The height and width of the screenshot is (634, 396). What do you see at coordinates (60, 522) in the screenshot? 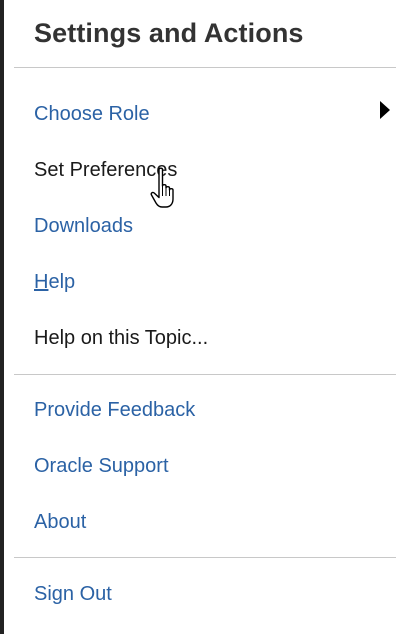
I see `menu-item-about: About` at bounding box center [60, 522].